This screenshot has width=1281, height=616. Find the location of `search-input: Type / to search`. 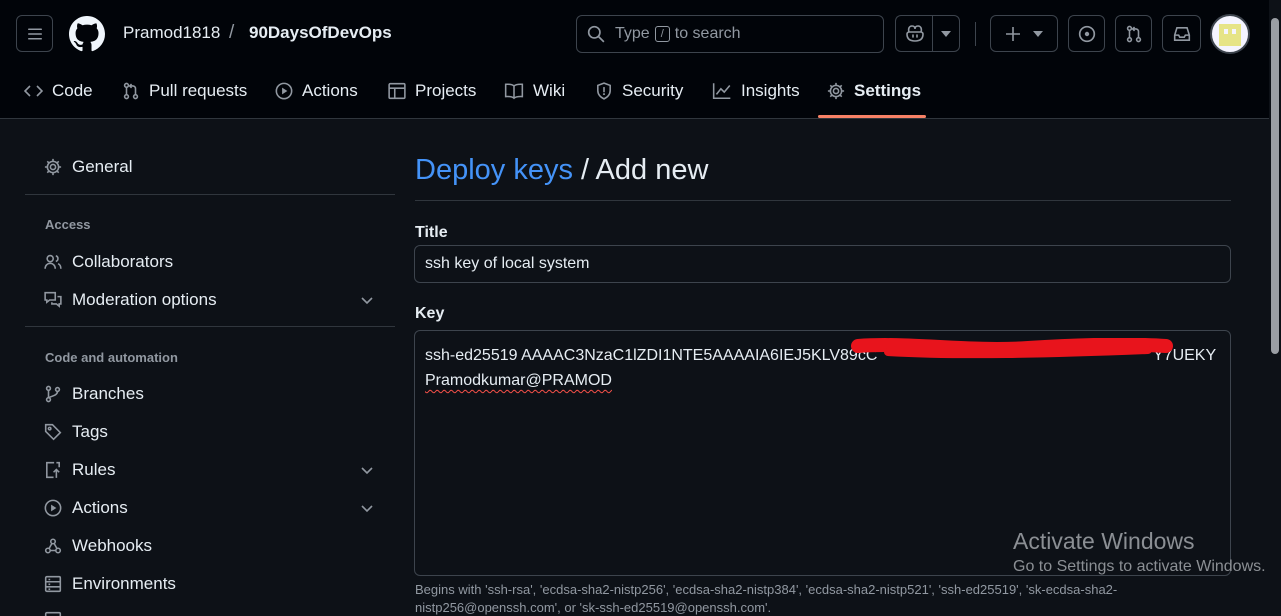

search-input: Type / to search is located at coordinates (730, 34).